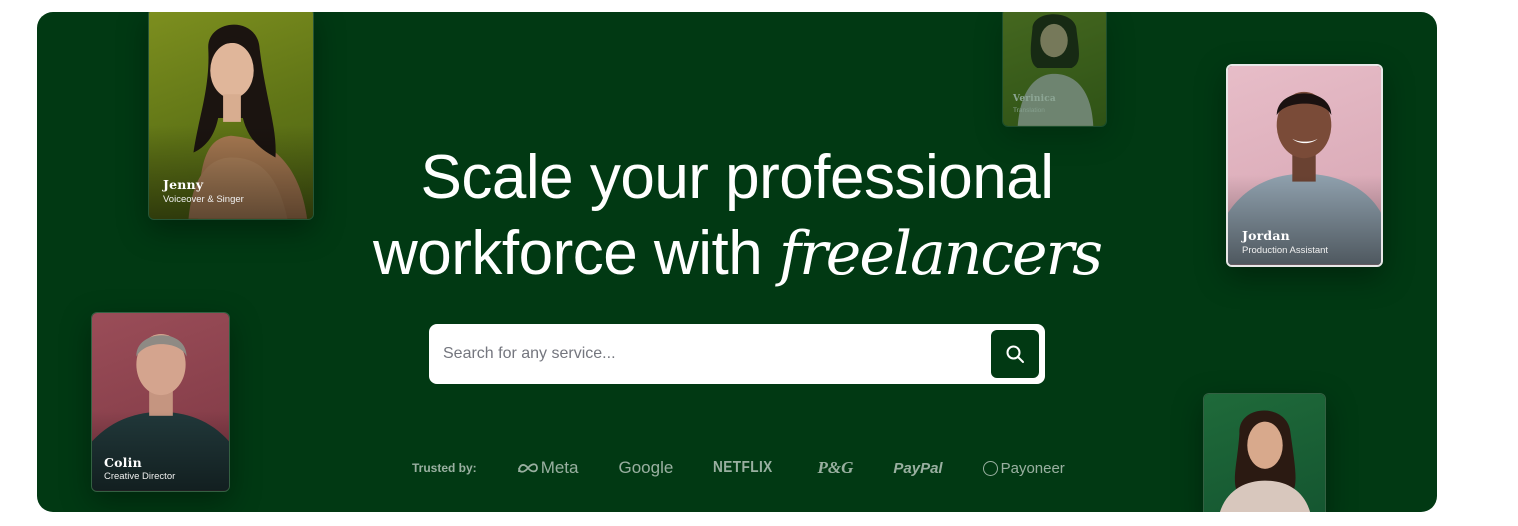 The image size is (1518, 526). Describe the element at coordinates (559, 467) in the screenshot. I see `meta-logo-text: Meta` at that location.